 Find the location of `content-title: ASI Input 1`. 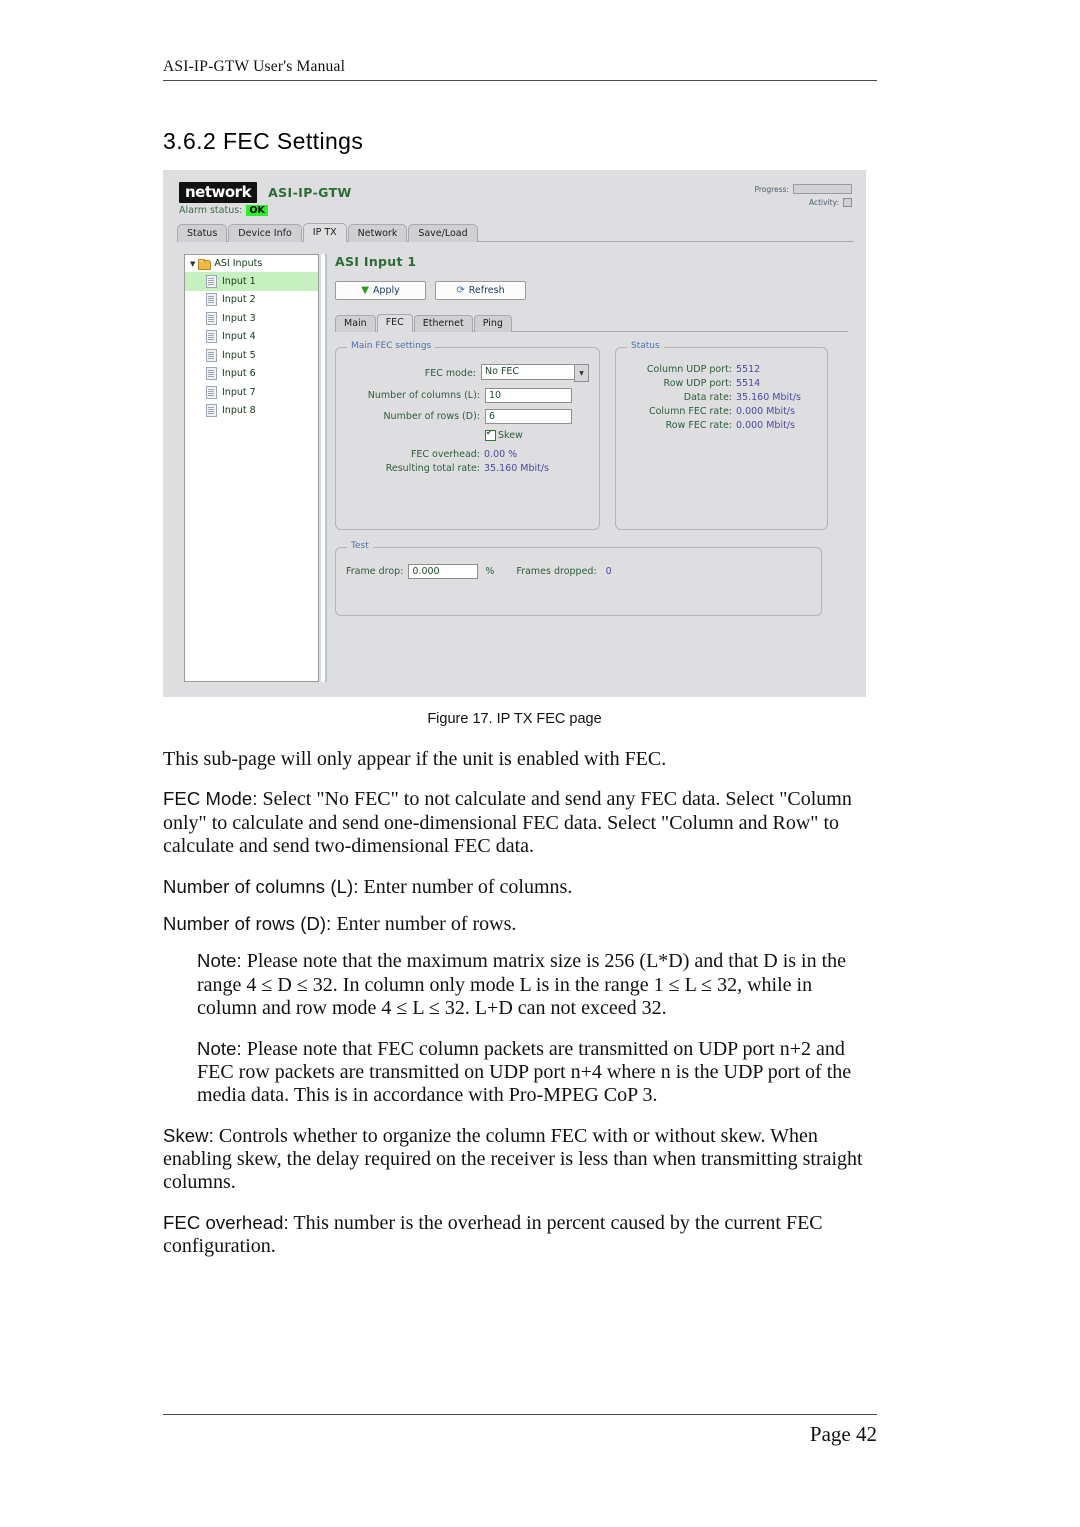

content-title: ASI Input 1 is located at coordinates (376, 261).